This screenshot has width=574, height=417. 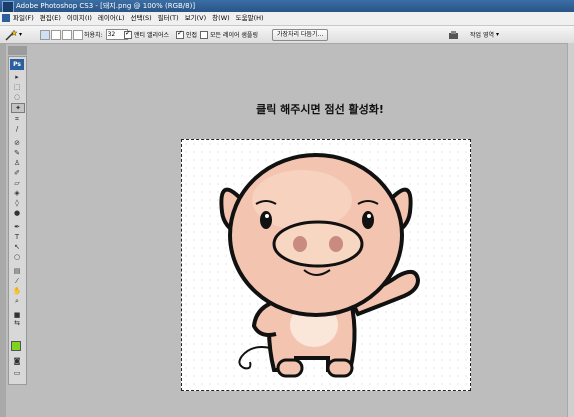 I want to click on selection-mode-group, so click(x=62, y=34).